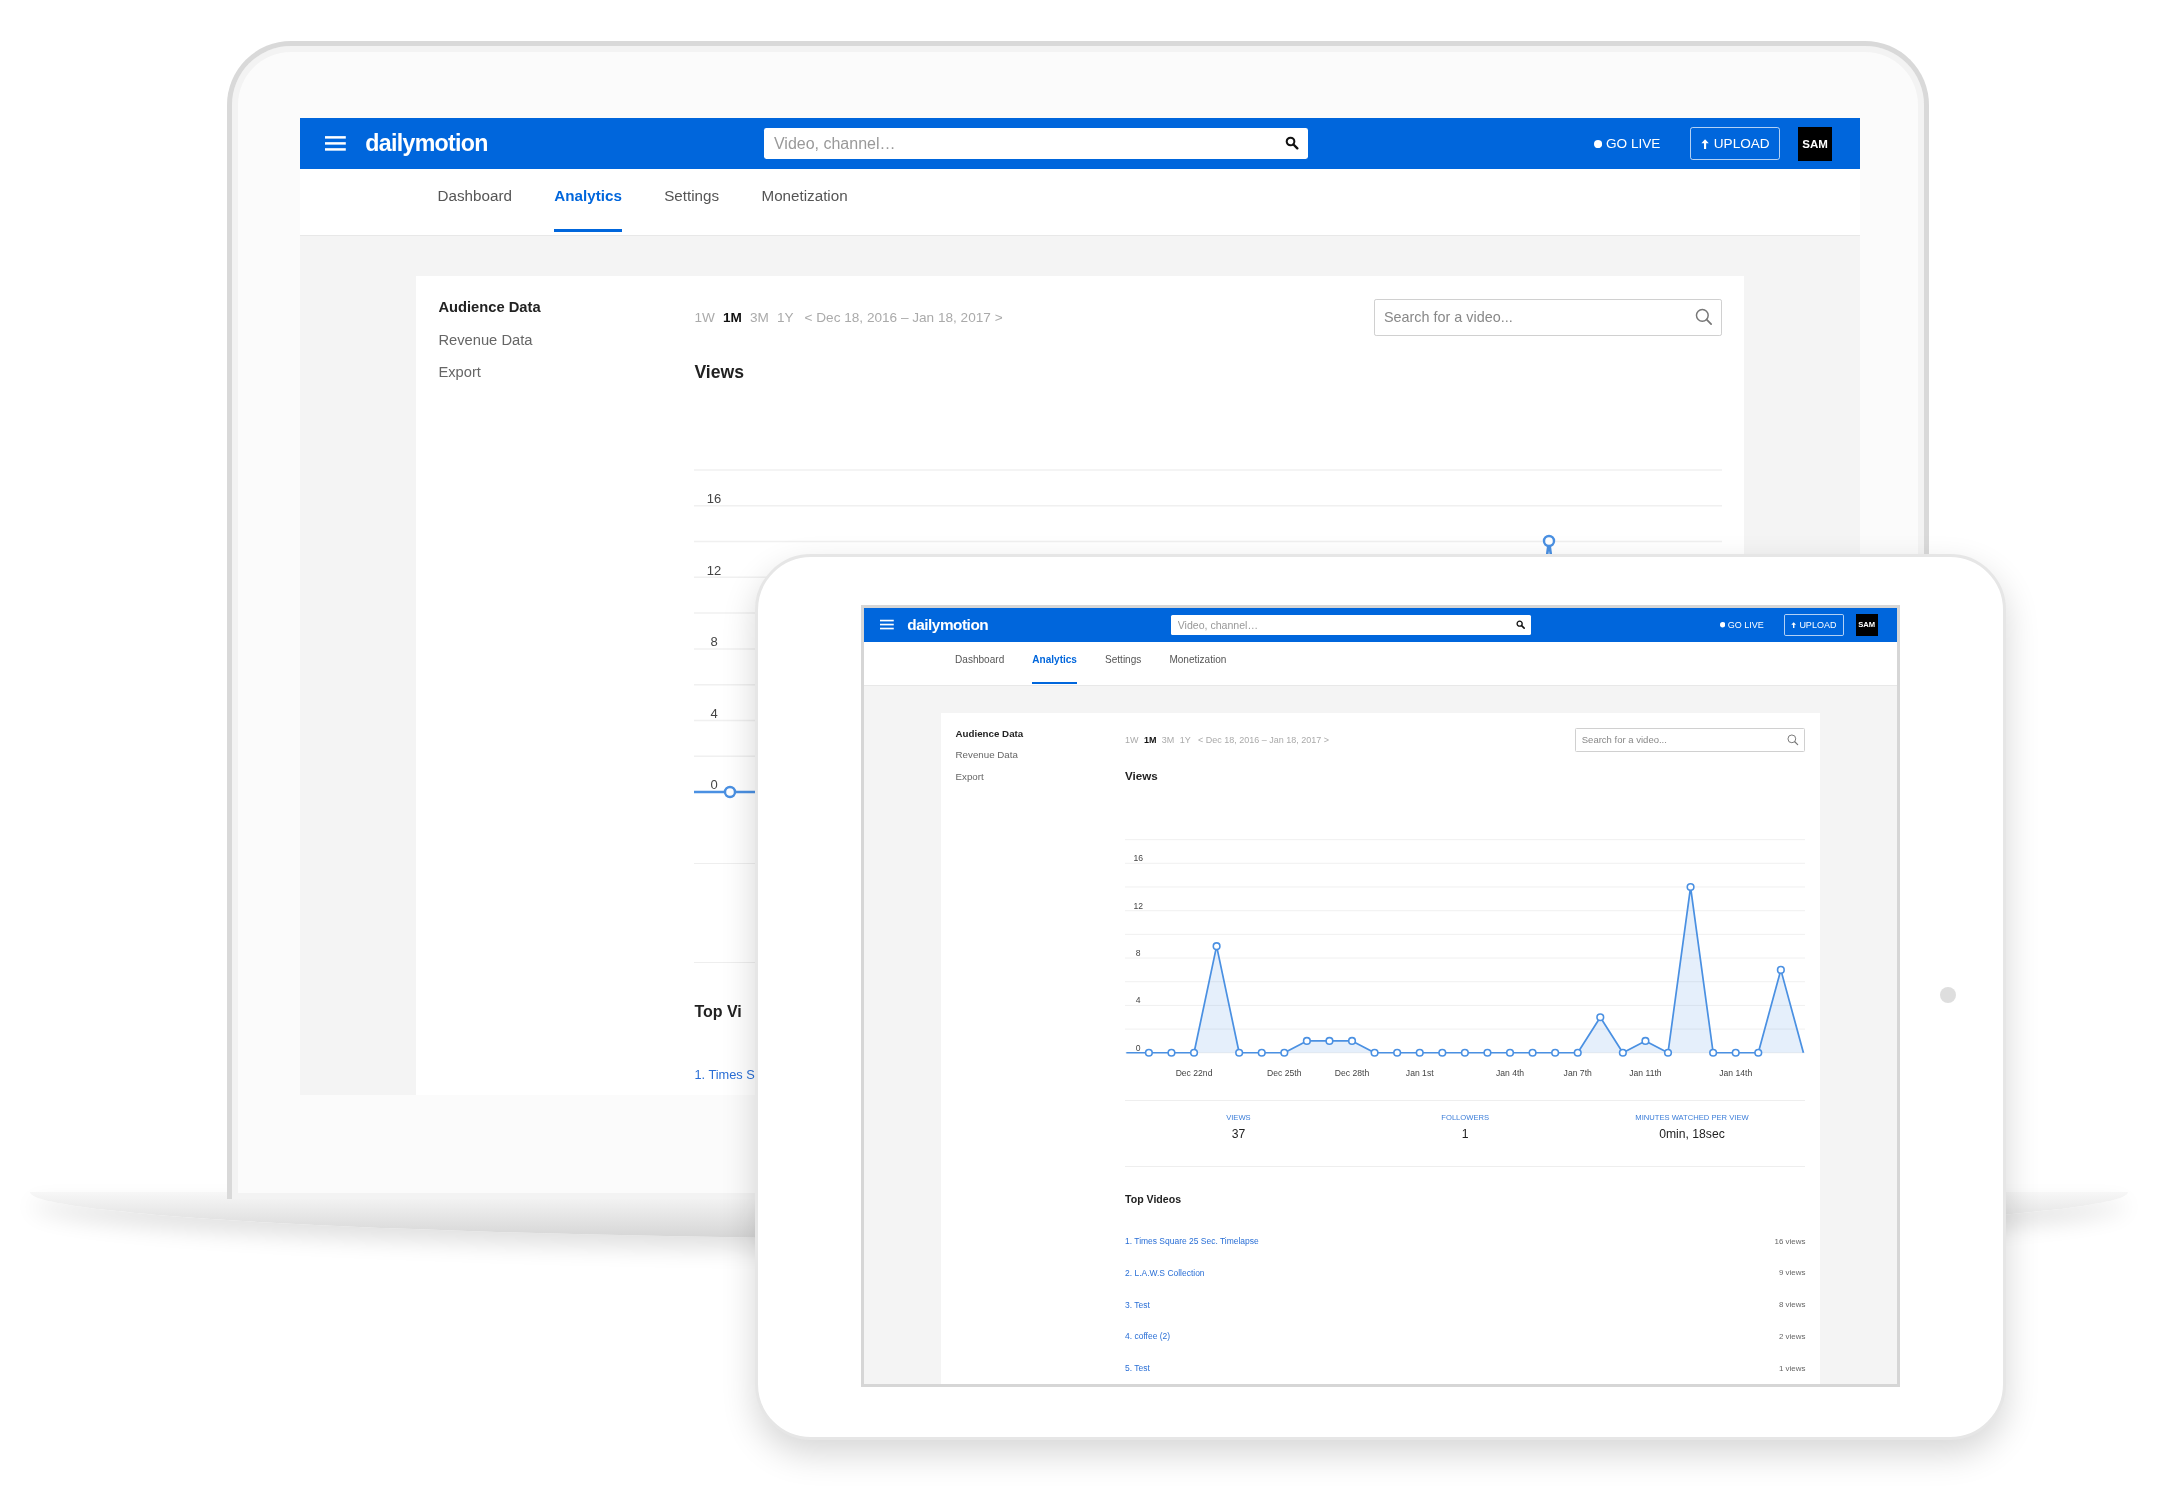 This screenshot has height=1500, width=2160. What do you see at coordinates (1192, 1241) in the screenshot?
I see `video-link: 1. Times Square 25 Sec. Timelapse` at bounding box center [1192, 1241].